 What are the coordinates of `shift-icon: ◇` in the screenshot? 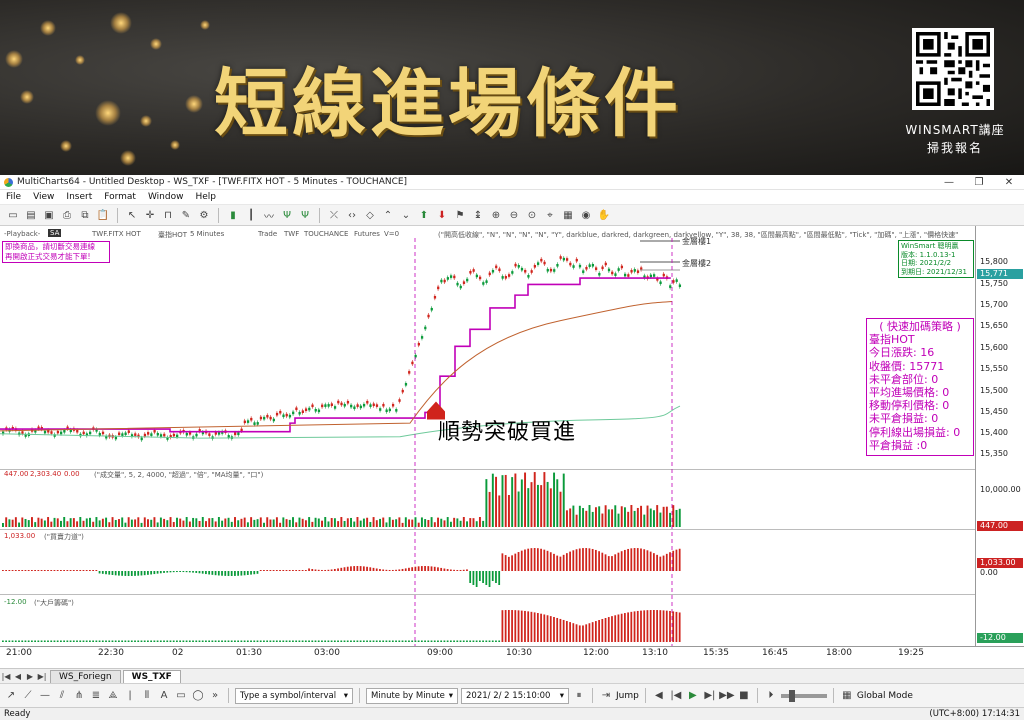 It's located at (370, 215).